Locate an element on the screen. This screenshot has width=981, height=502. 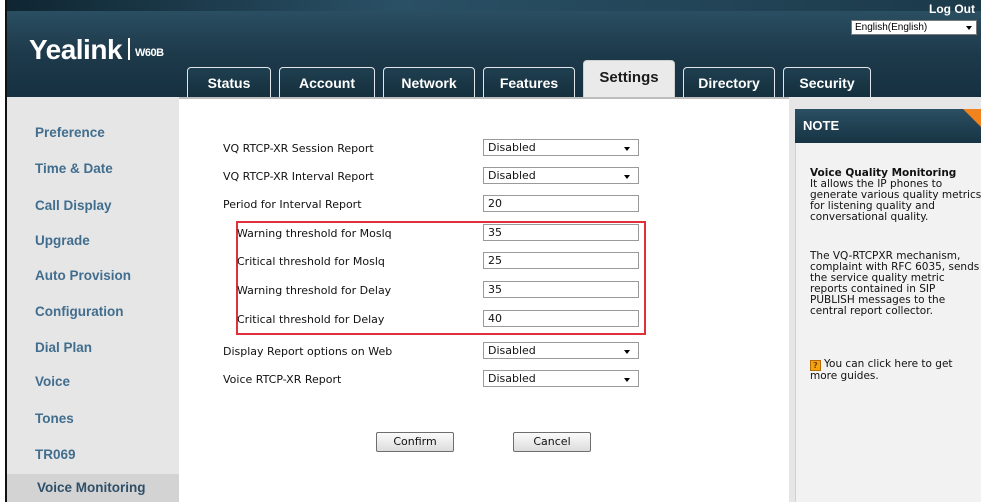
field-label: Period for Interval Report is located at coordinates (292, 204).